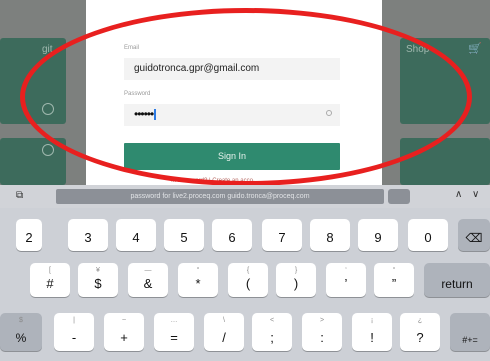  I want to click on show-password-icon, so click(329, 113).